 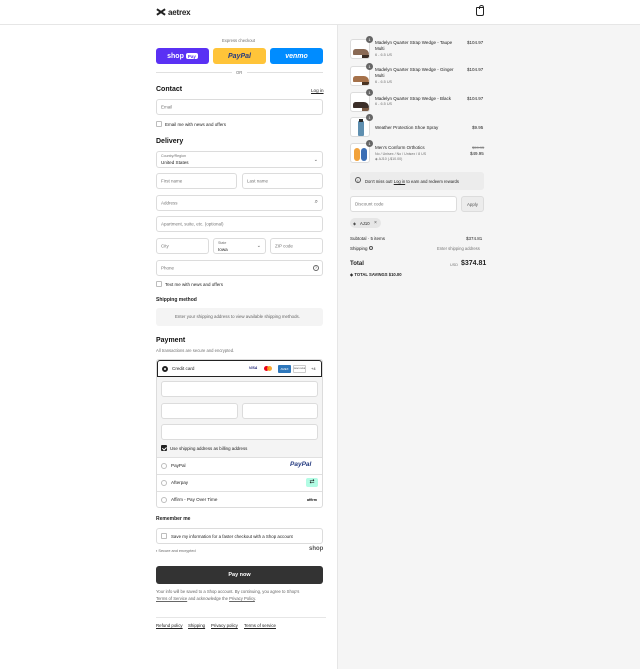 I want to click on first-name-placeholder: First name, so click(x=172, y=181).